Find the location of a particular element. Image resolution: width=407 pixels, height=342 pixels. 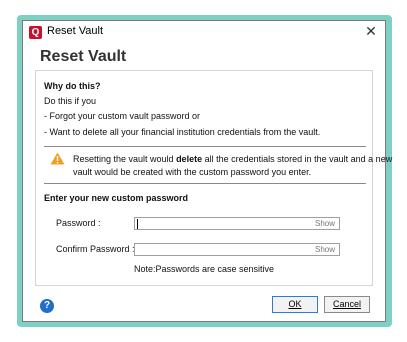

window-title: Reset Vault is located at coordinates (75, 31).